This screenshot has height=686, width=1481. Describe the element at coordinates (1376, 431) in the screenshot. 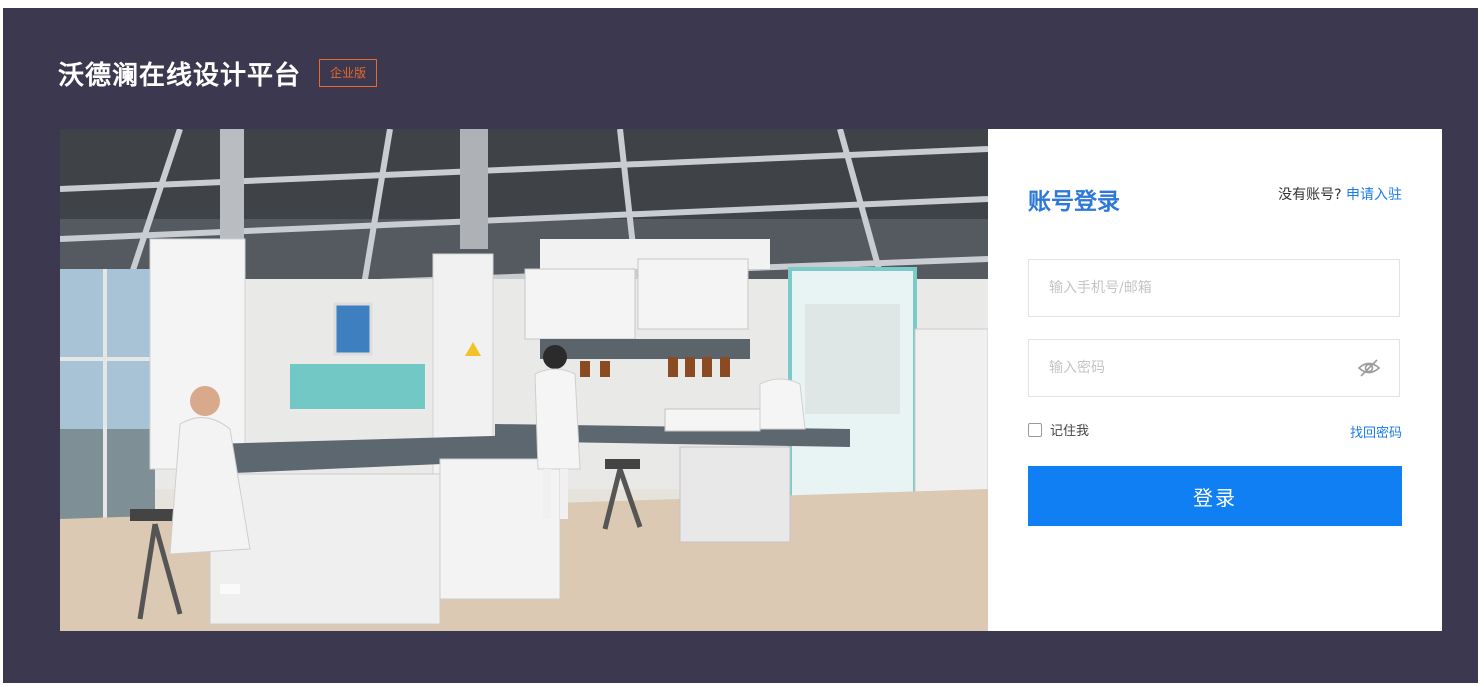

I see `forgot-password-link: 找回密码` at that location.